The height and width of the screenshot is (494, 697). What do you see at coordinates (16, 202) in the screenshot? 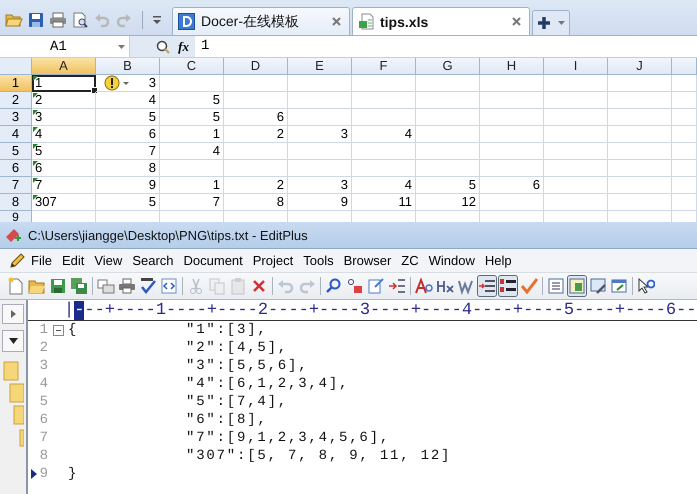
I see `row-header: 8` at bounding box center [16, 202].